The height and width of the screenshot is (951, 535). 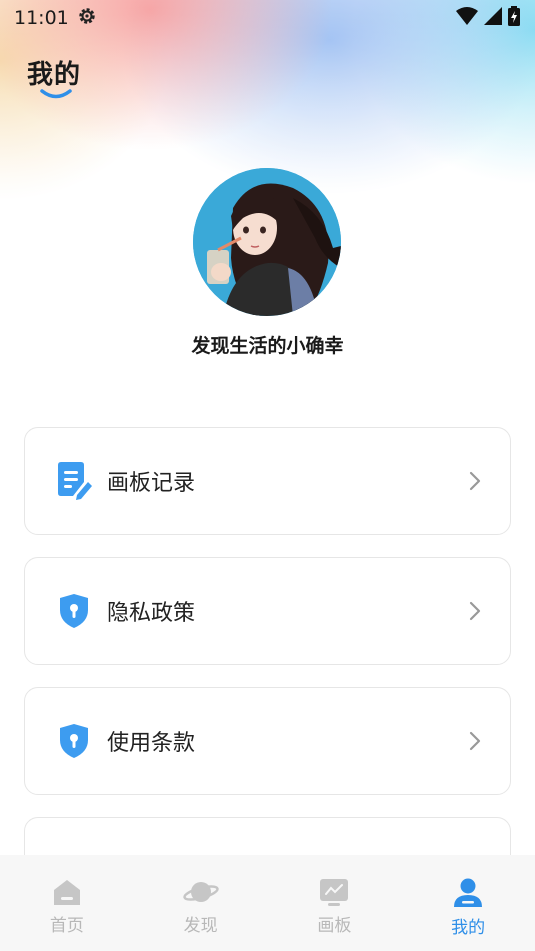 What do you see at coordinates (468, 892) in the screenshot?
I see `user-icon` at bounding box center [468, 892].